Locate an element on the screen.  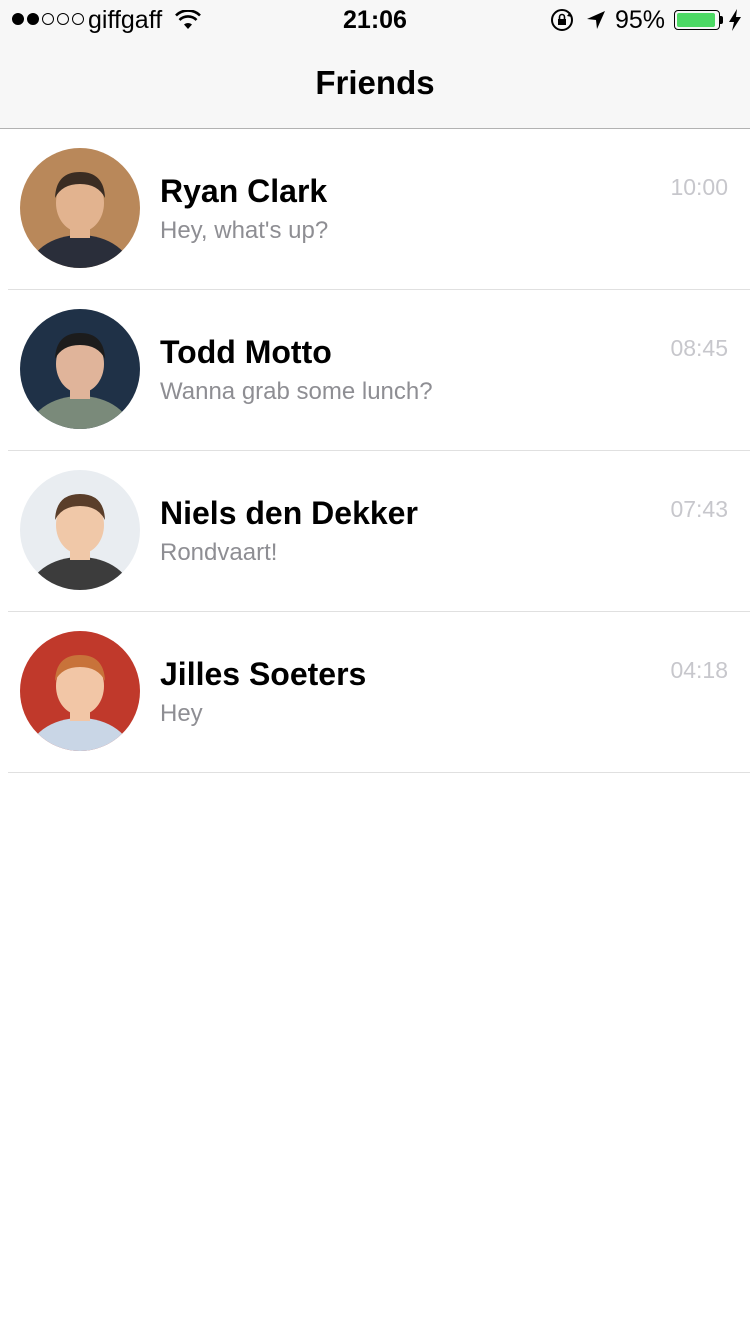
page-title: Friends is located at coordinates (375, 82).